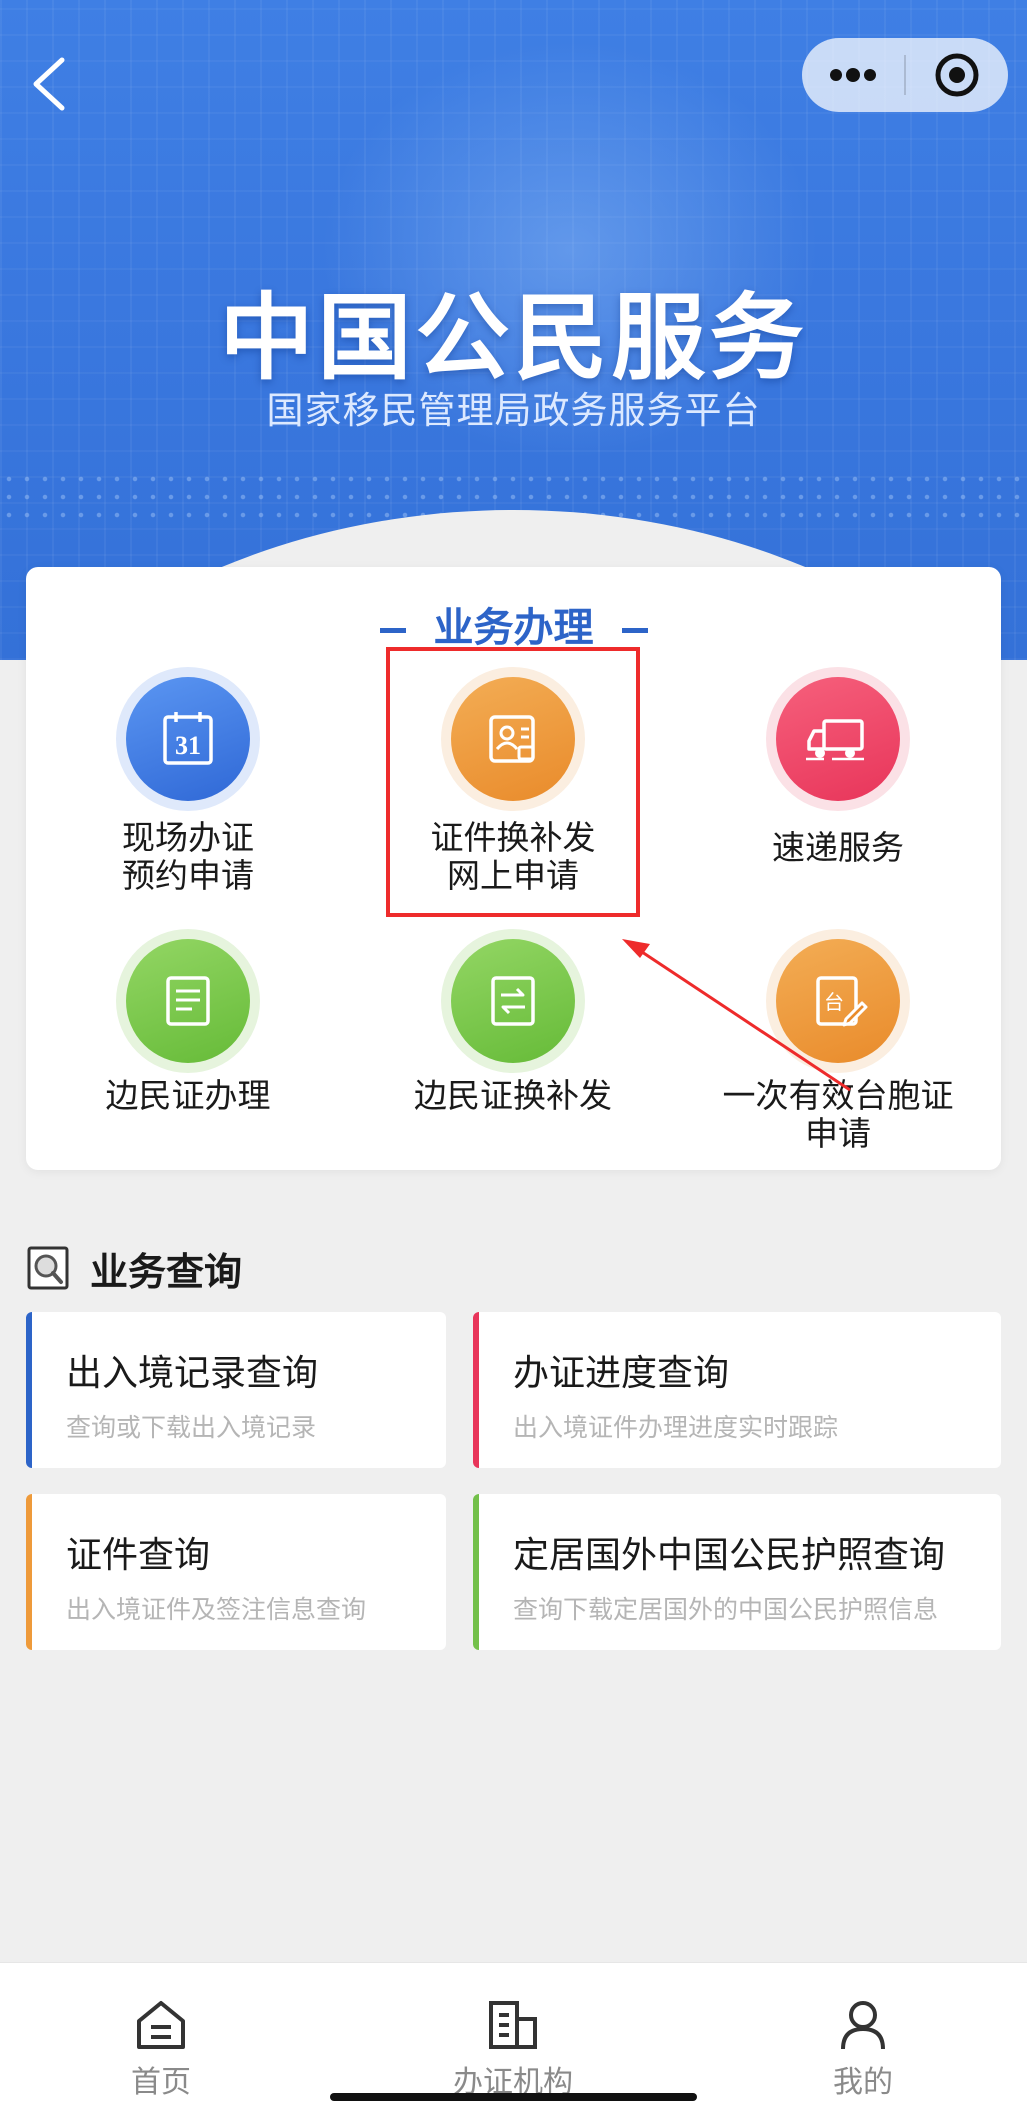 The image size is (1027, 2102). I want to click on query-card-progress: 办证进度查询 出入境证件办理进度实时跟踪, so click(737, 1390).